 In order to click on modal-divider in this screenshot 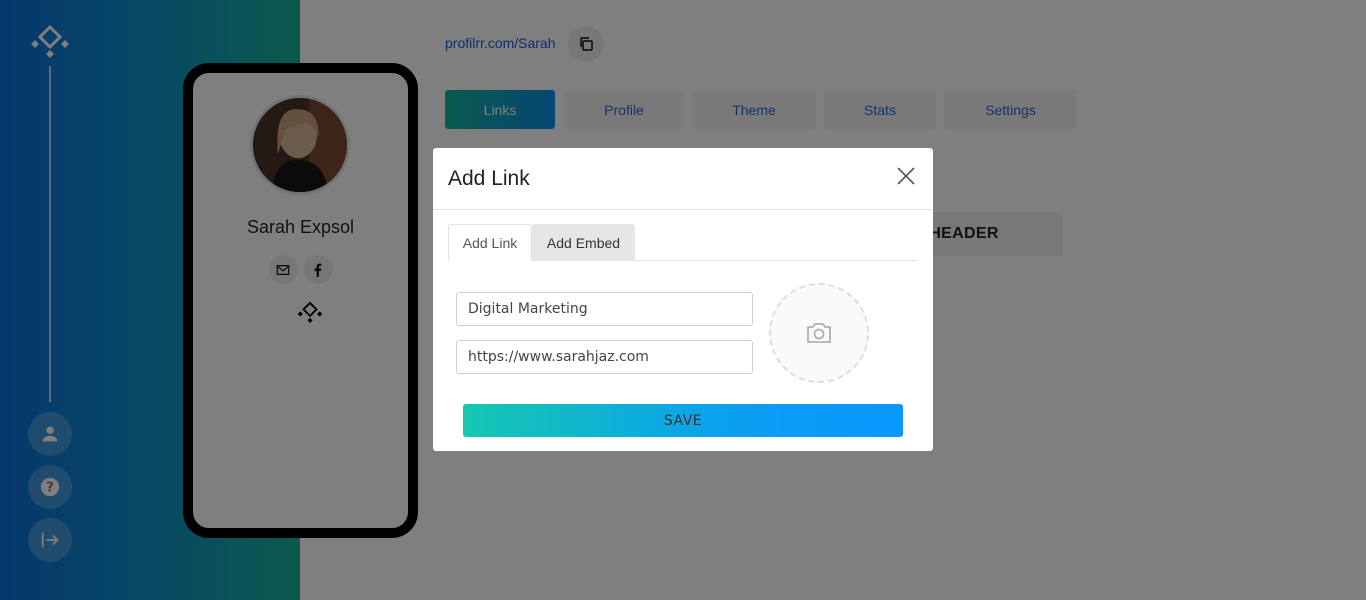, I will do `click(683, 209)`.